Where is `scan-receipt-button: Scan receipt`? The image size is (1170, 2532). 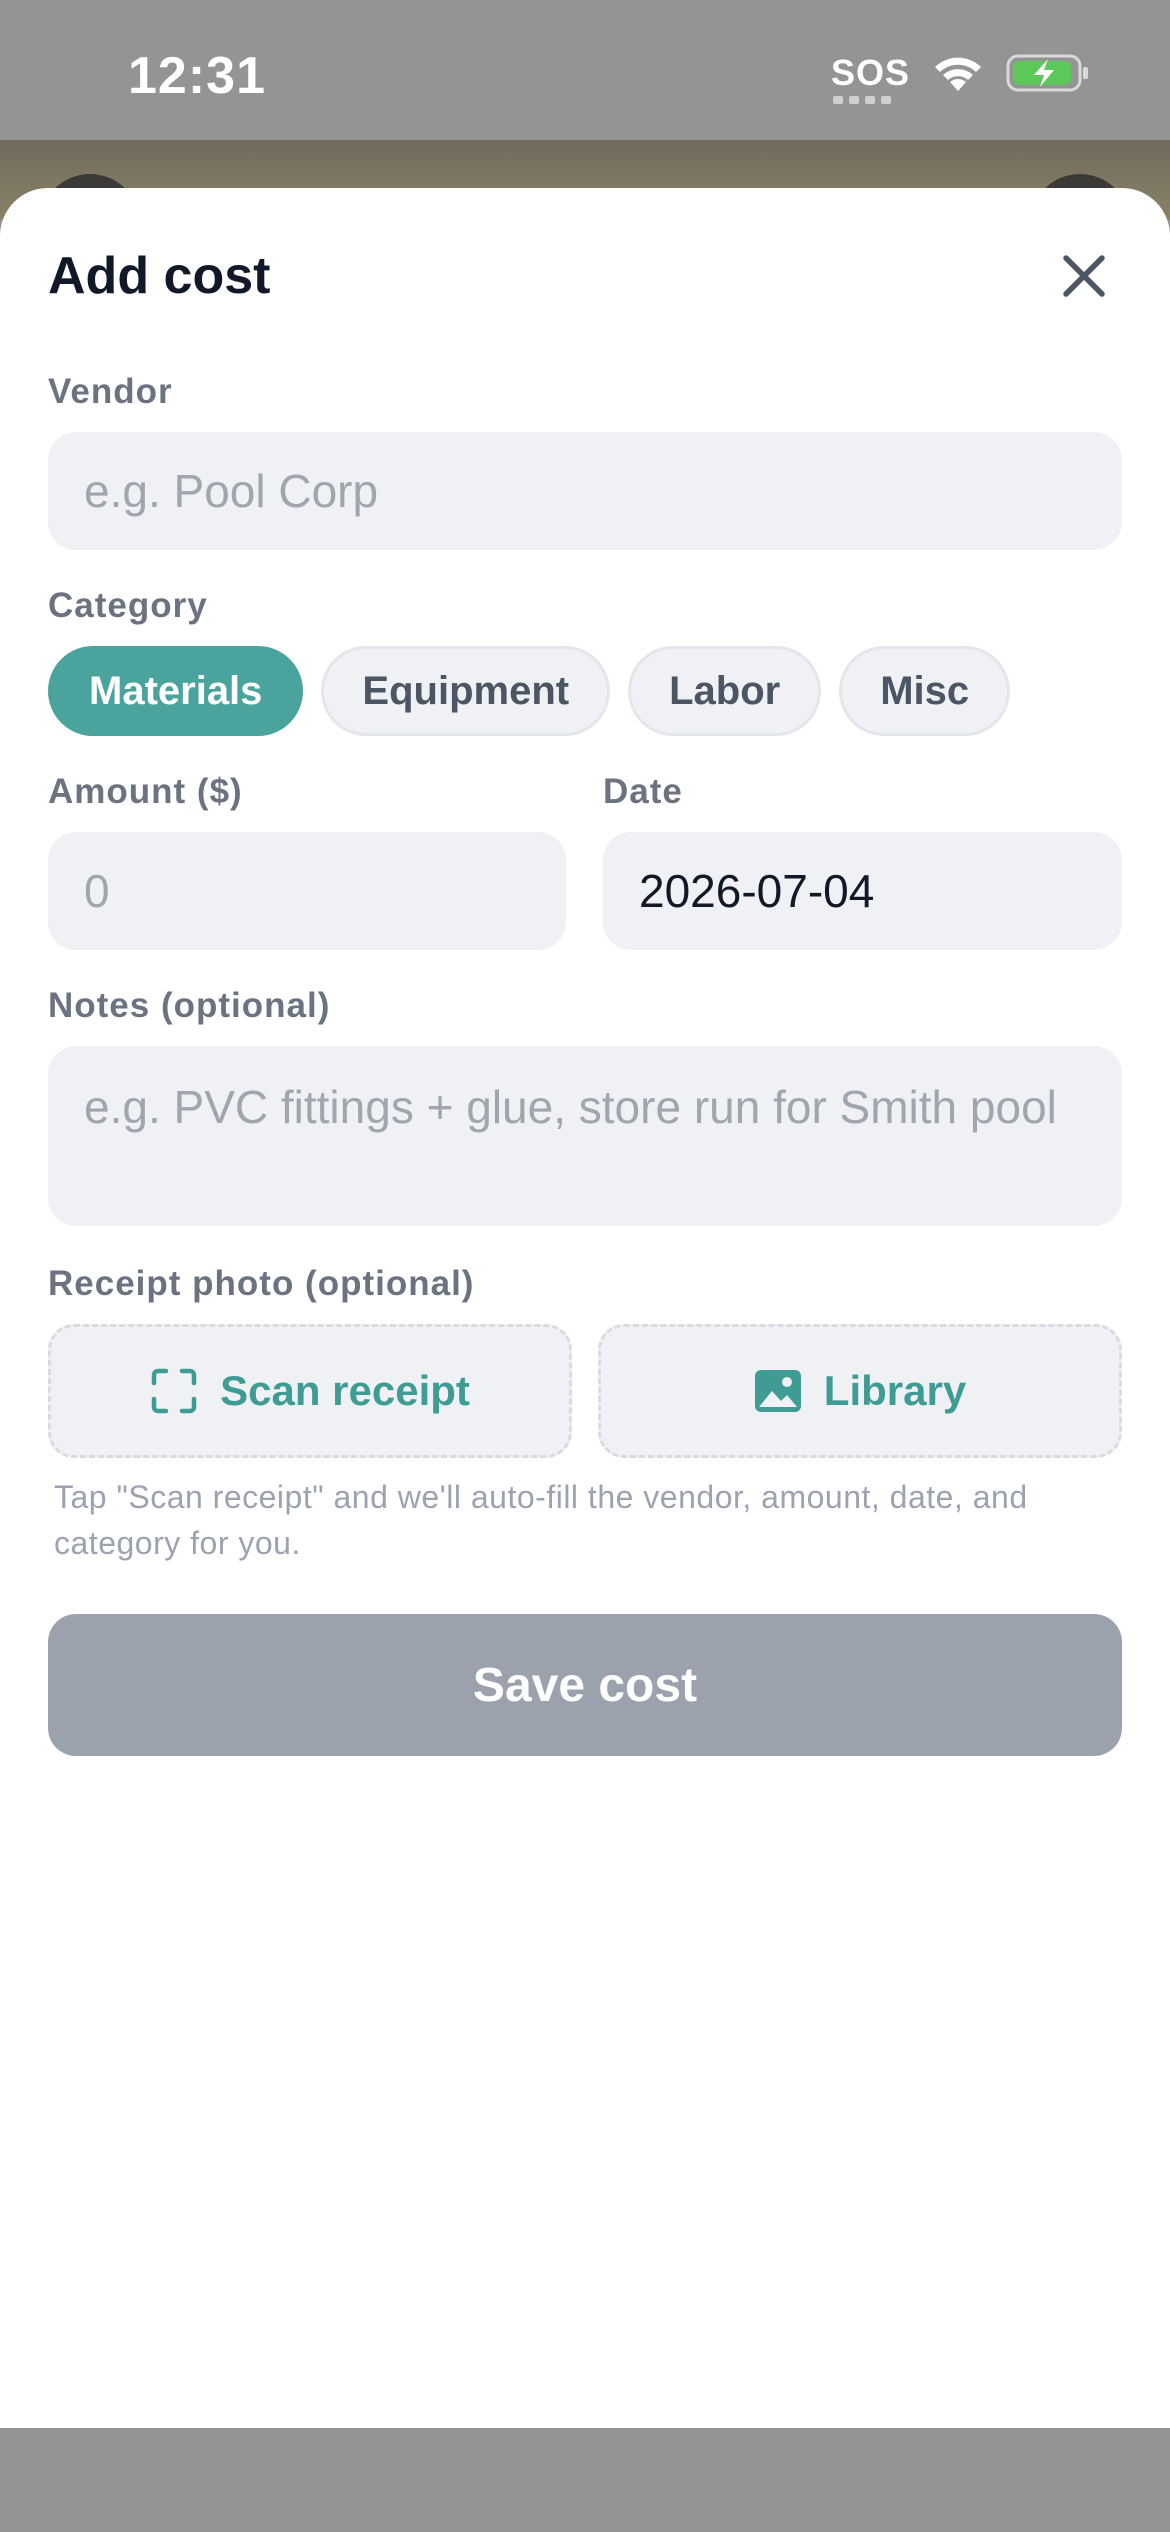
scan-receipt-button: Scan receipt is located at coordinates (310, 1391).